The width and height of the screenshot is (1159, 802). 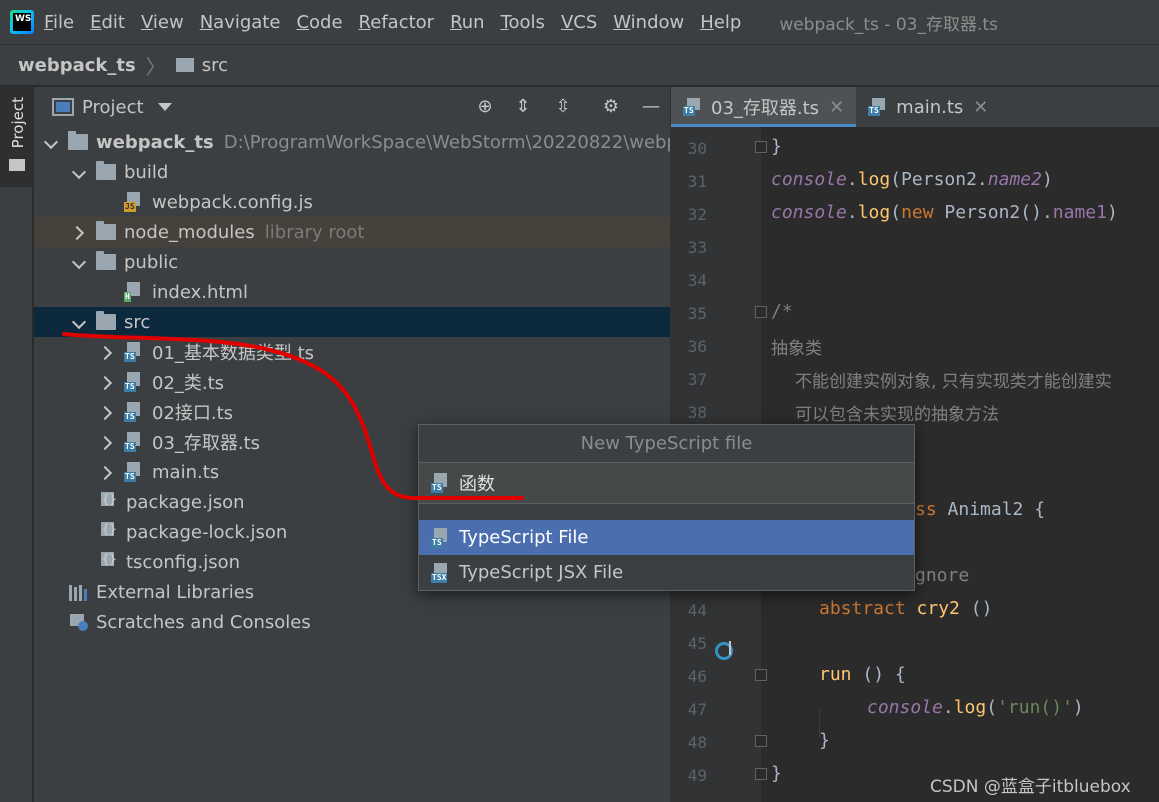 I want to click on expand-all-icon: ⇕, so click(x=523, y=107).